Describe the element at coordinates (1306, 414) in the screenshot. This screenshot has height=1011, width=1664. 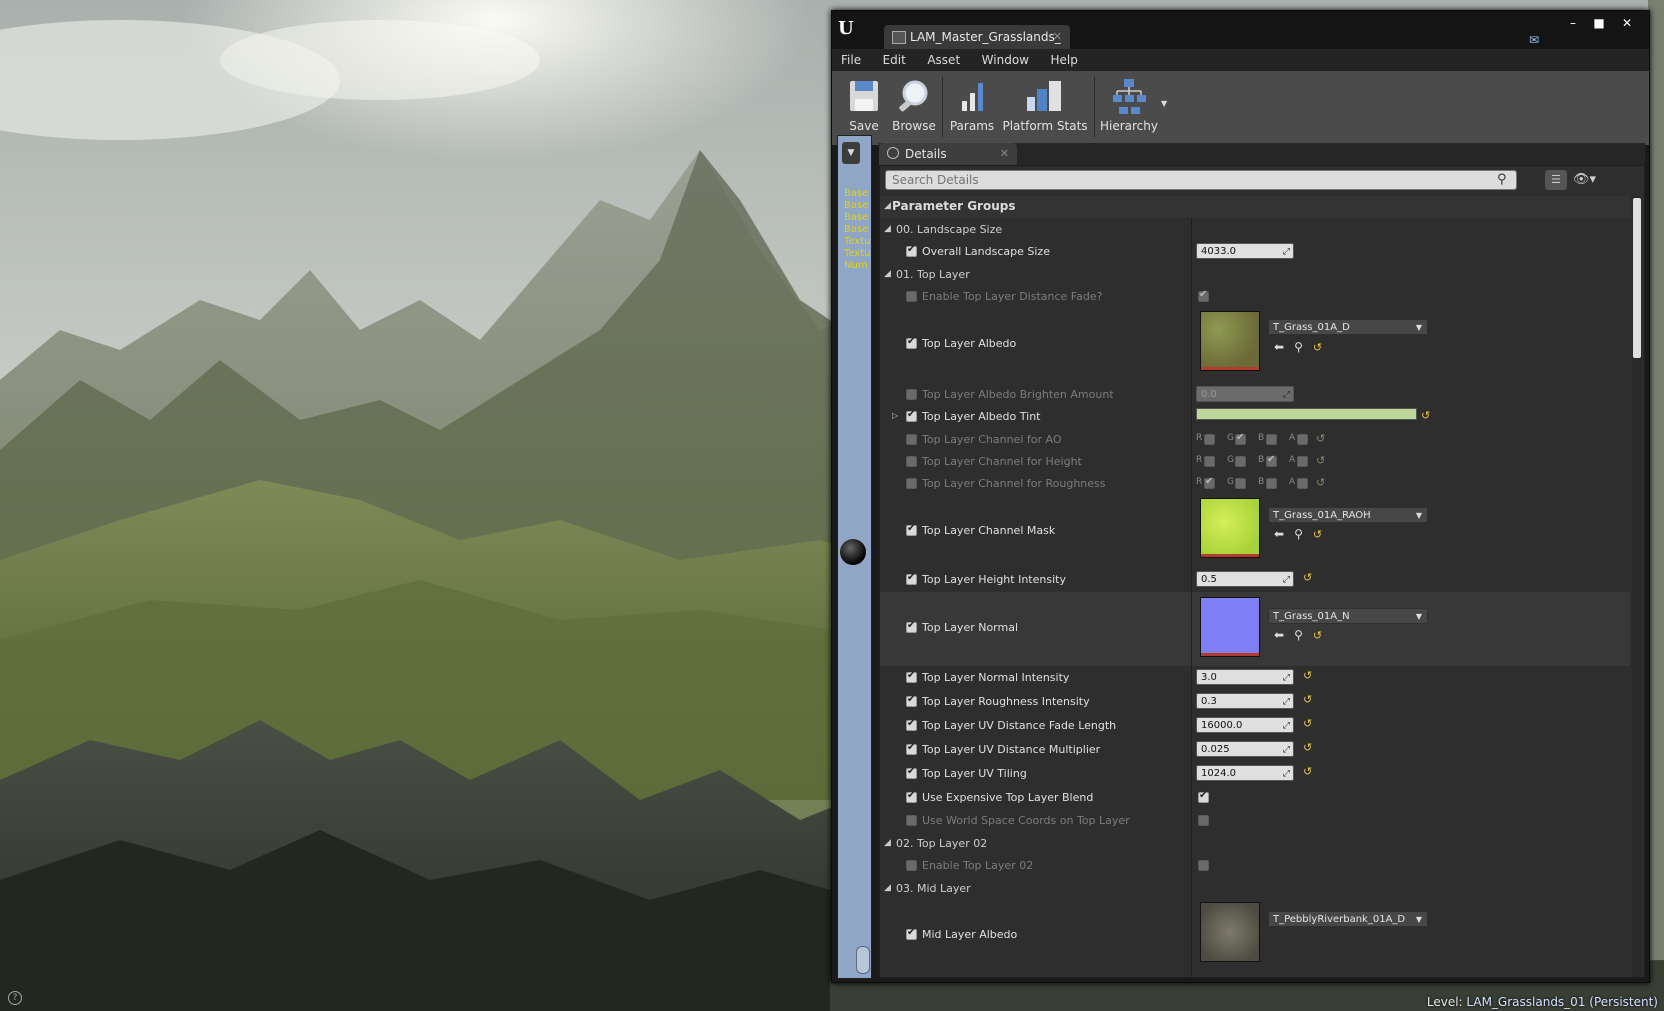
I see `color-swatch` at that location.